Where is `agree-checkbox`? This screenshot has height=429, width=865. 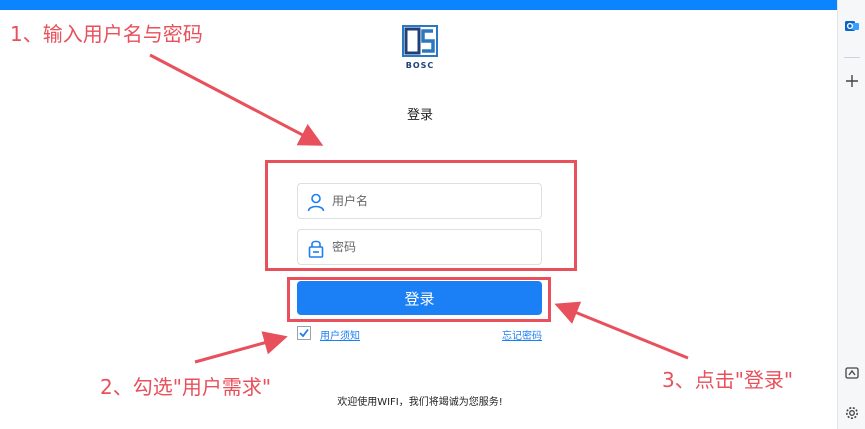
agree-checkbox is located at coordinates (304, 333).